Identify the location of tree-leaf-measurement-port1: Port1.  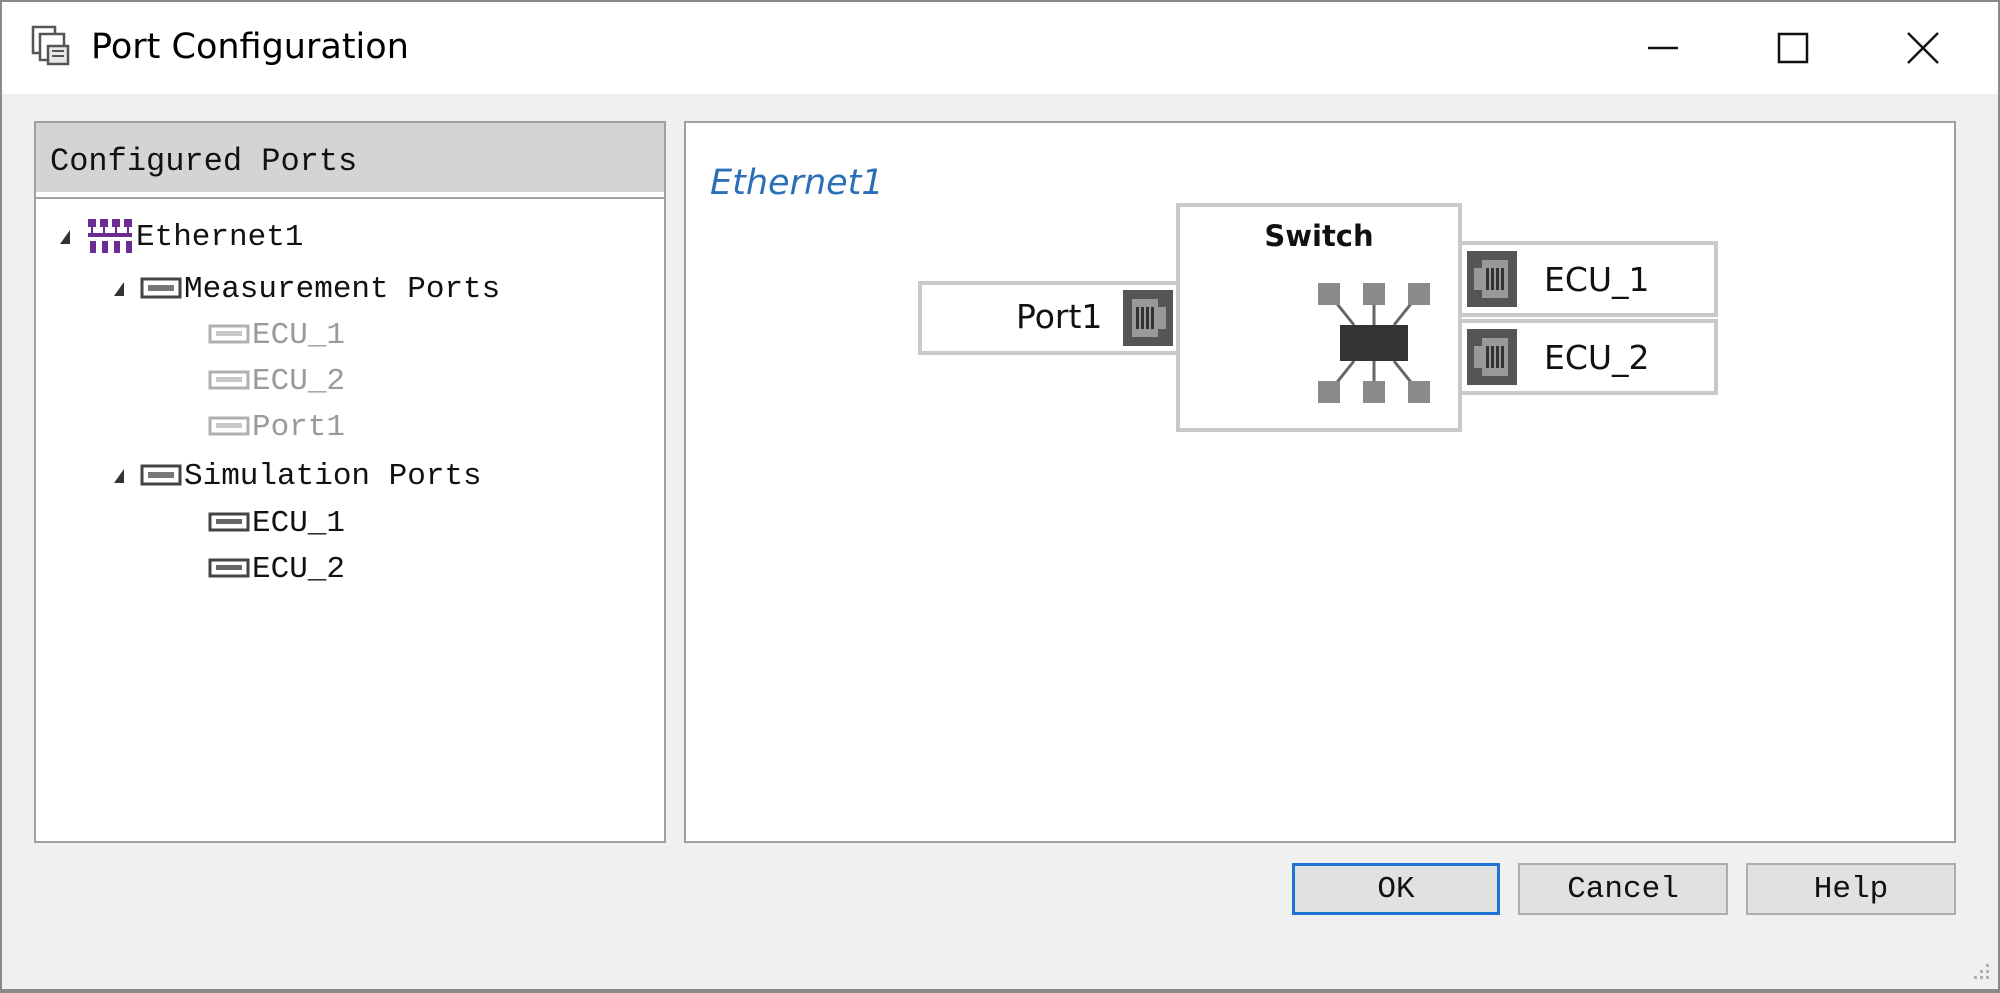
(276, 427).